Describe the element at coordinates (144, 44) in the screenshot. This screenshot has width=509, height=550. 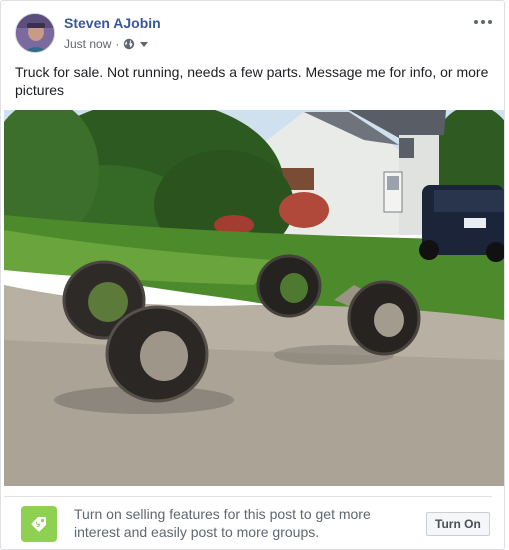
I see `caret-down-icon` at that location.